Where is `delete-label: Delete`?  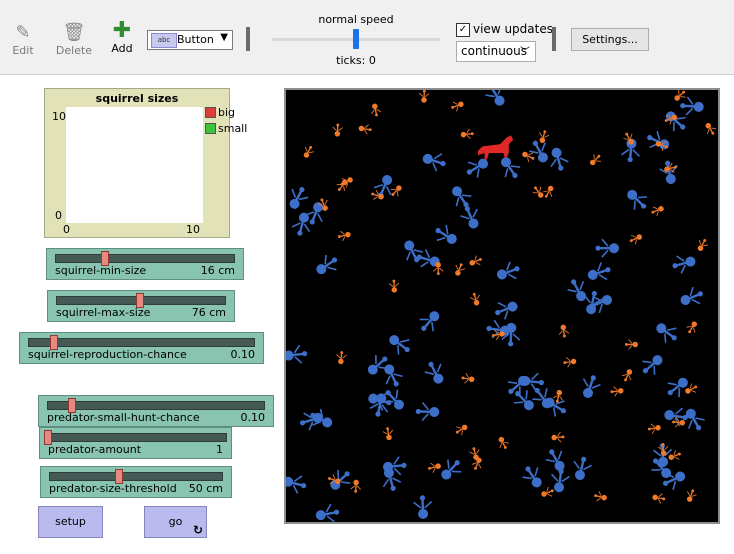 delete-label: Delete is located at coordinates (74, 50).